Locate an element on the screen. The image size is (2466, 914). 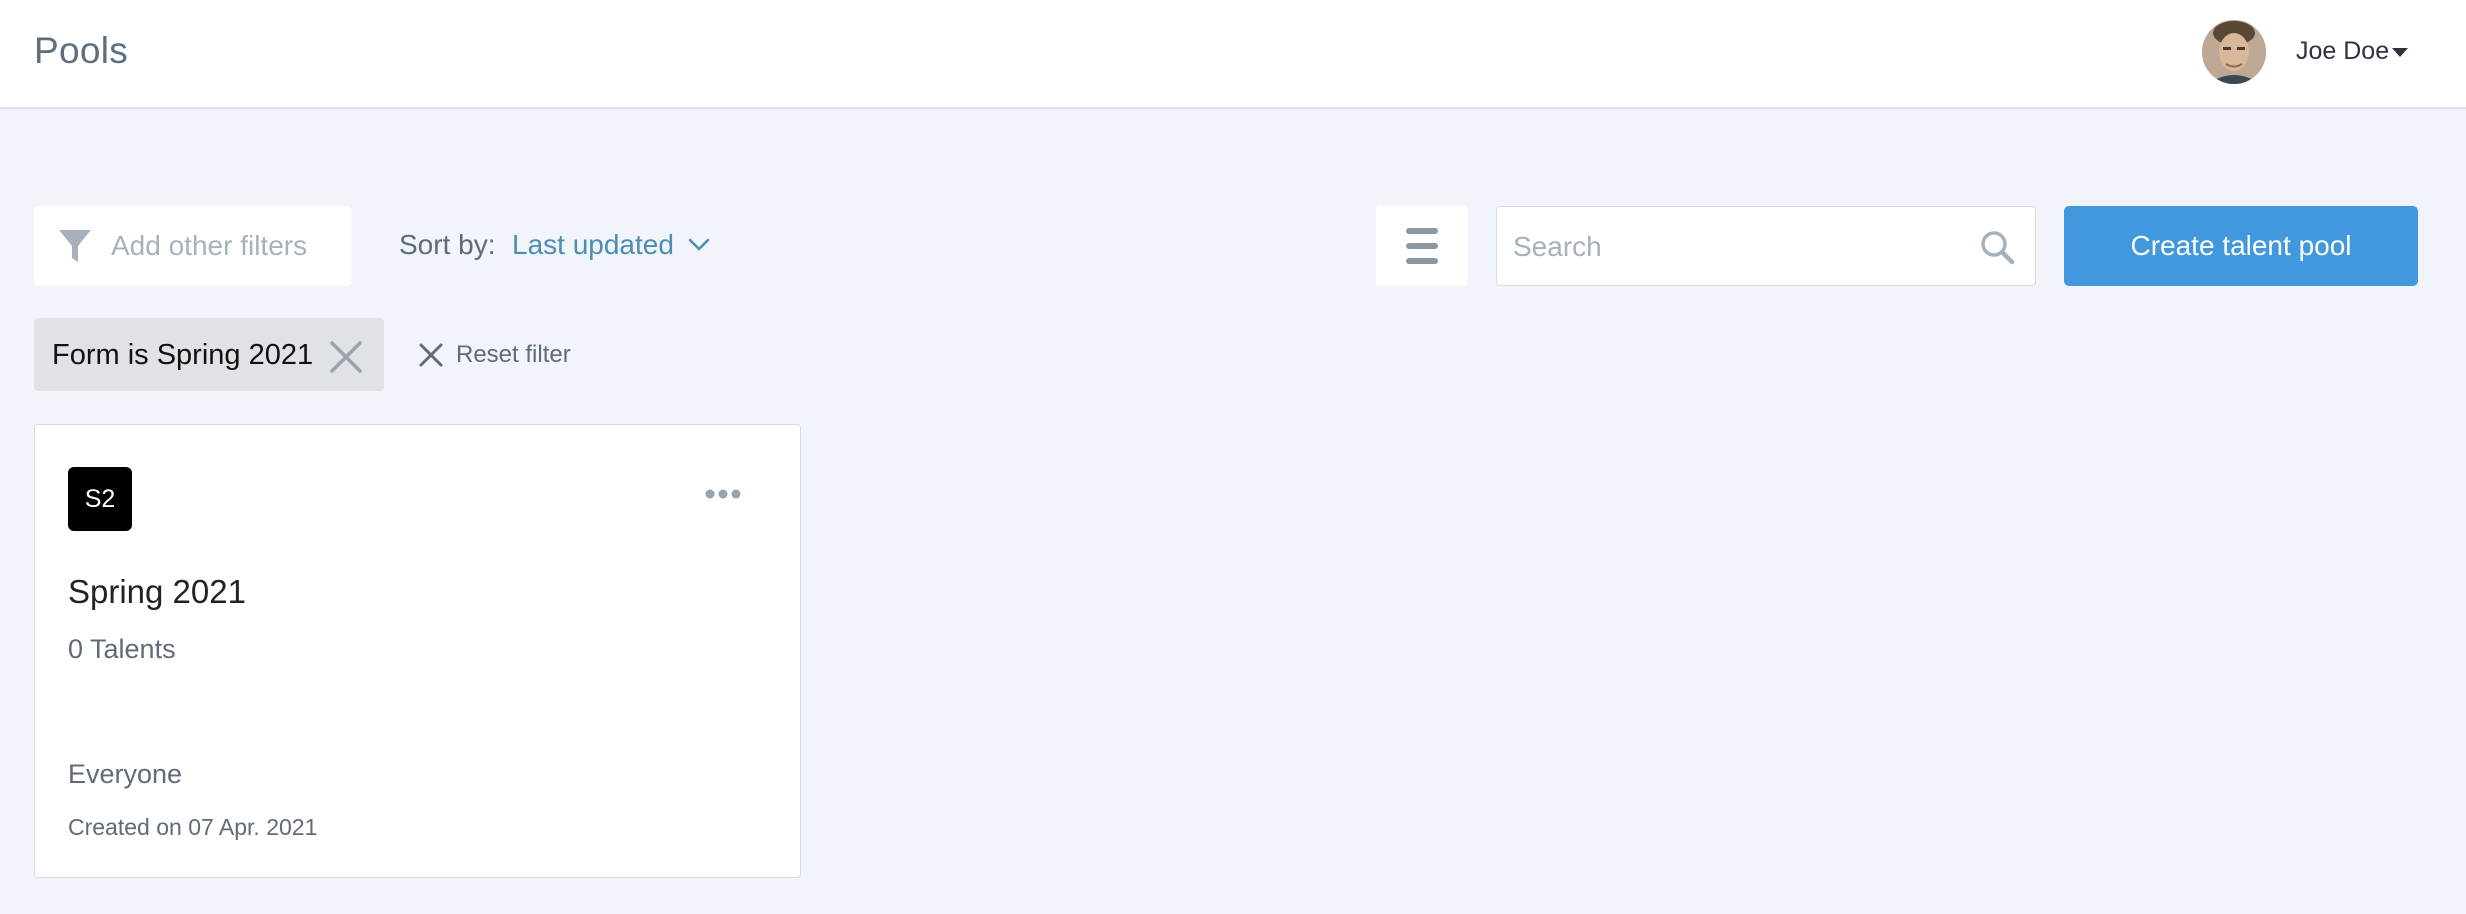
filter-chip: Form is Spring 2021 is located at coordinates (209, 354).